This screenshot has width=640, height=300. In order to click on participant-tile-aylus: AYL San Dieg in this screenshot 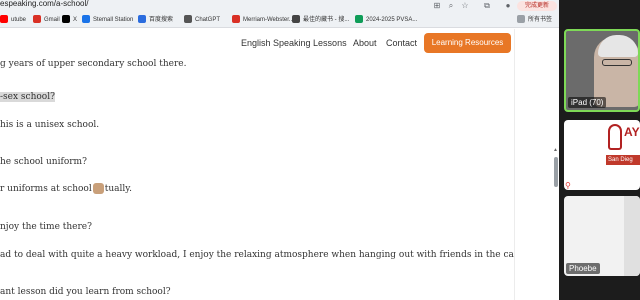, I will do `click(602, 155)`.